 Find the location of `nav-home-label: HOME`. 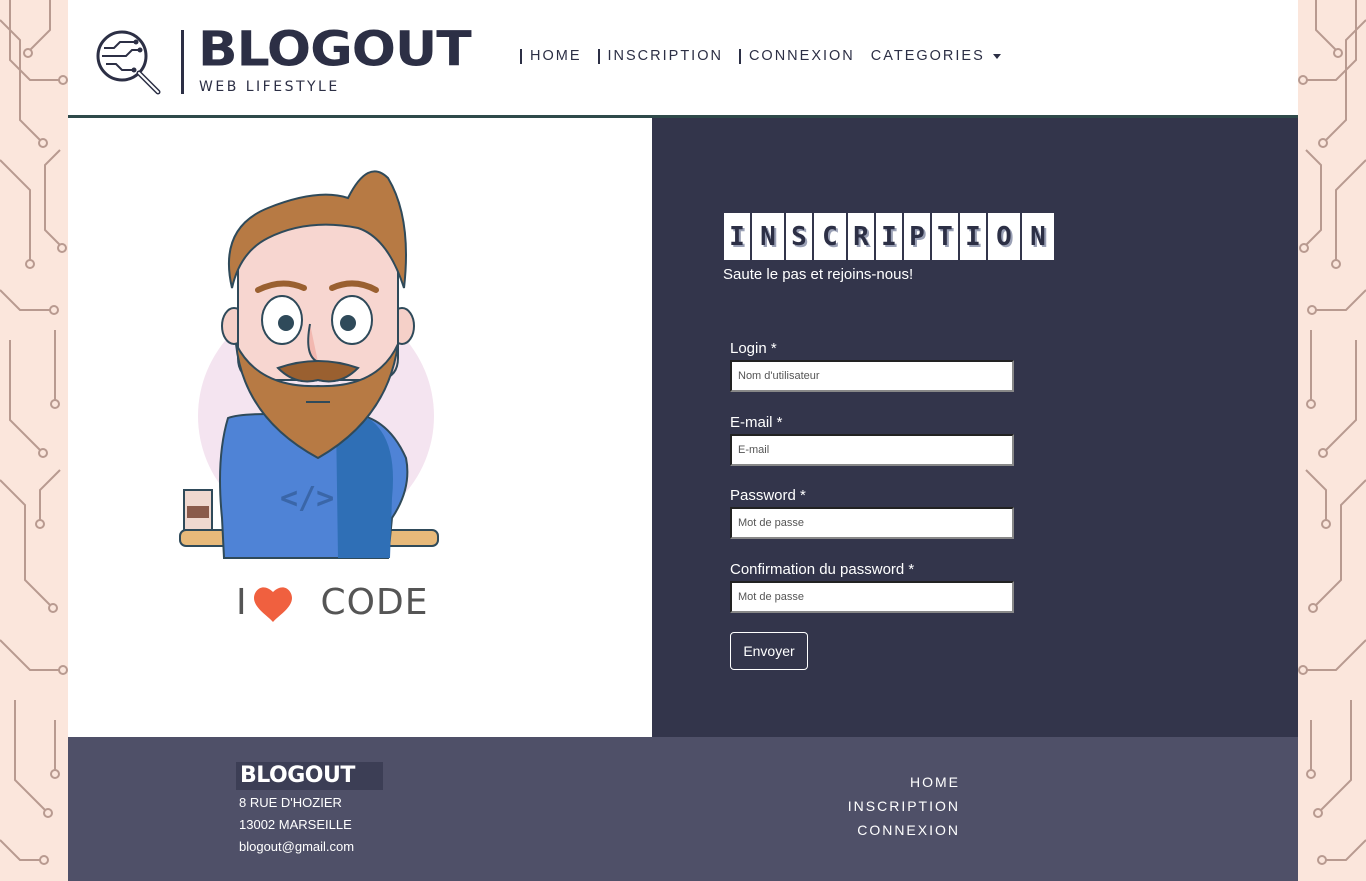

nav-home-label: HOME is located at coordinates (556, 56).